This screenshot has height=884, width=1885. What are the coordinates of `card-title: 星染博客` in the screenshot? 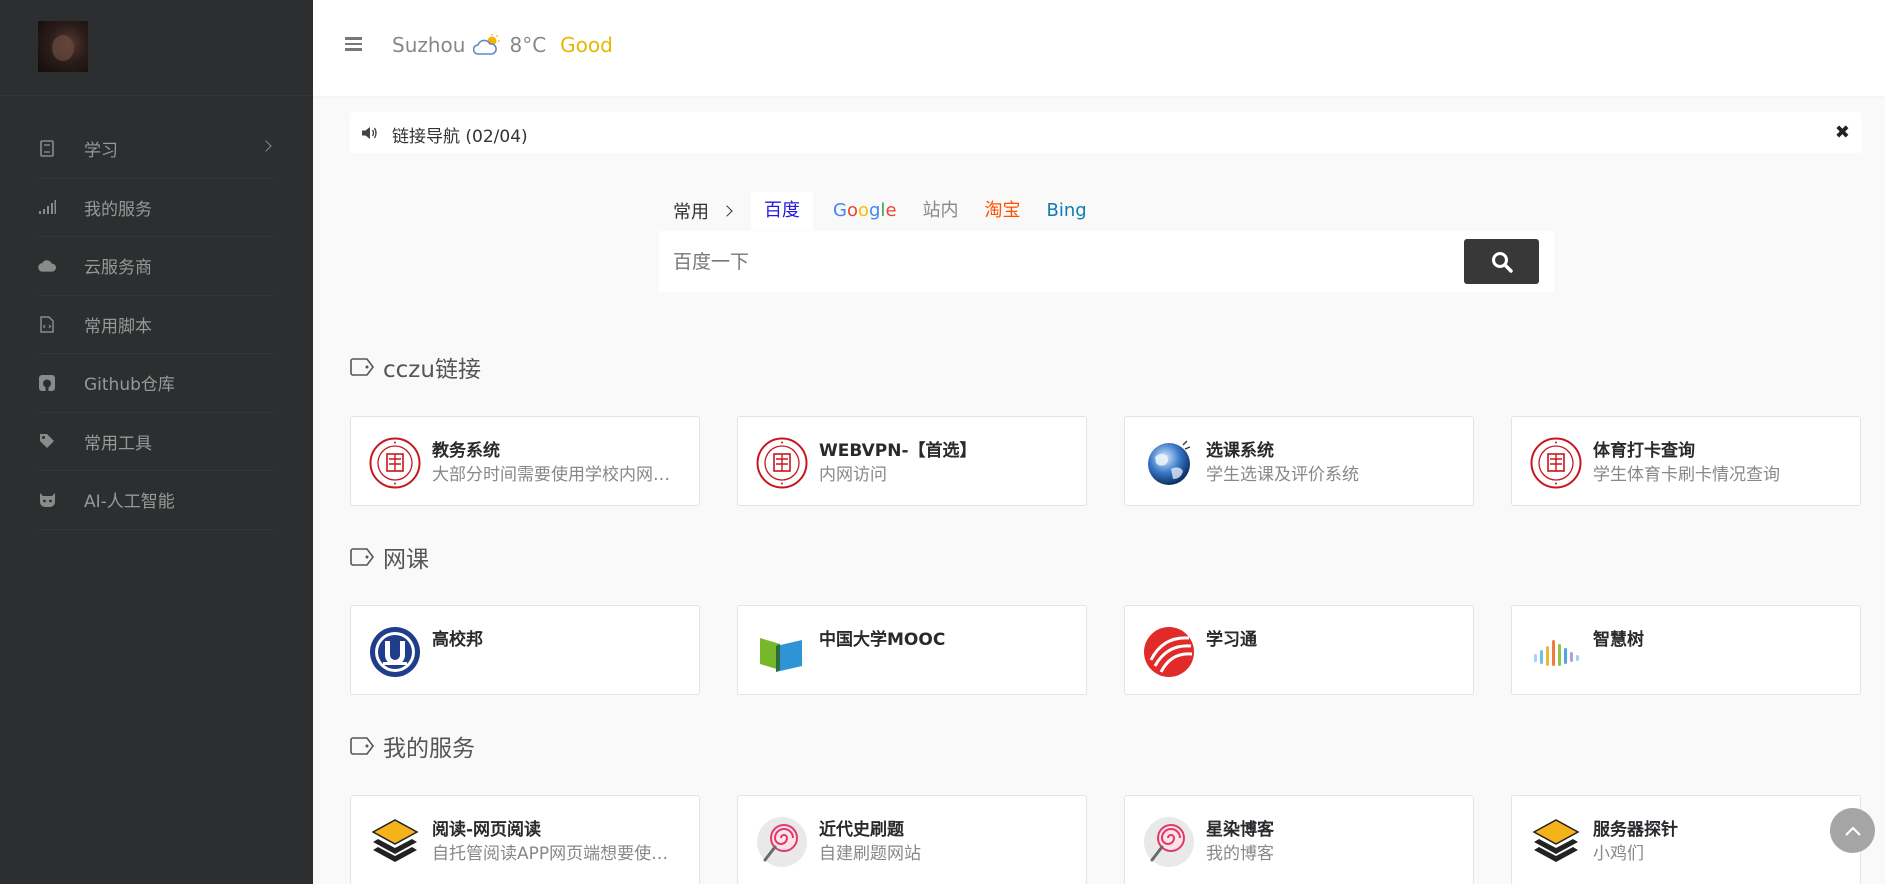 It's located at (1240, 830).